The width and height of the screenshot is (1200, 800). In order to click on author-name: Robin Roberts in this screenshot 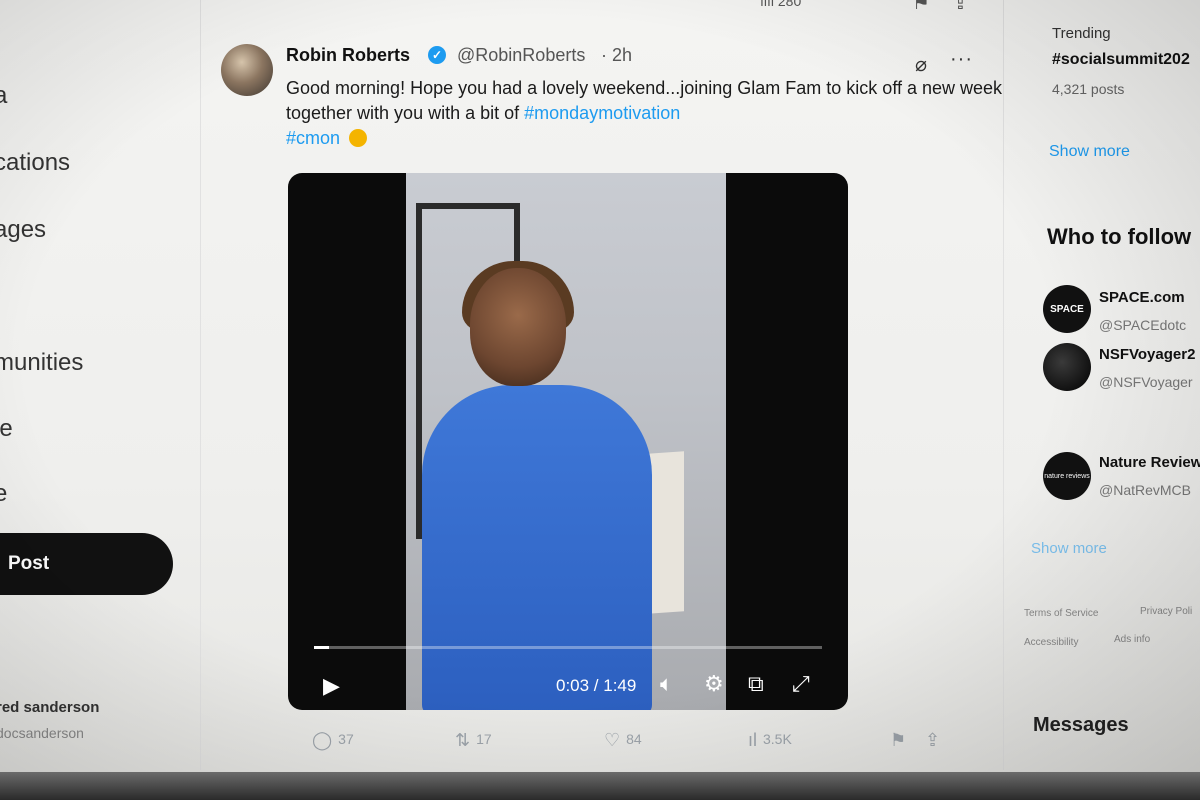, I will do `click(348, 55)`.